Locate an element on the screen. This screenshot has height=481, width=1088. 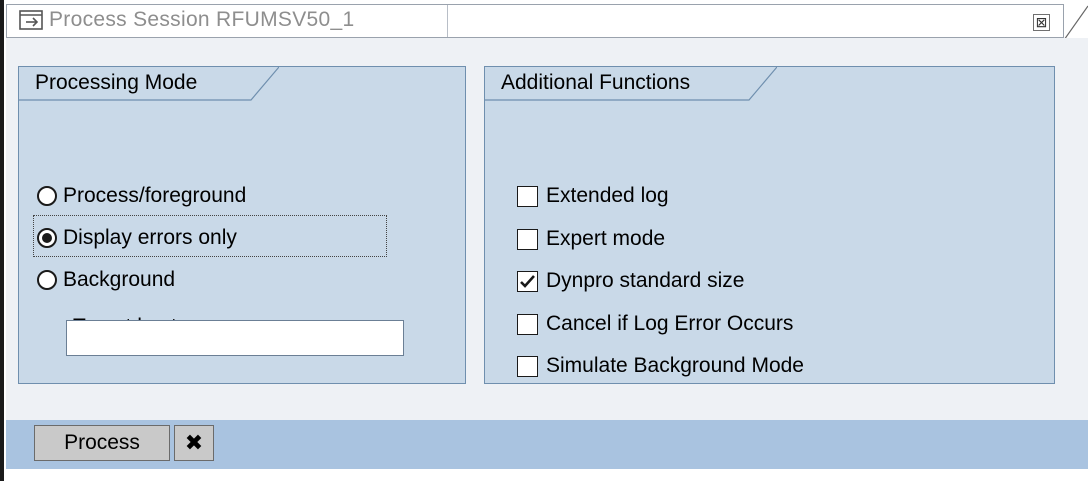
window-menu-icon is located at coordinates (32, 21).